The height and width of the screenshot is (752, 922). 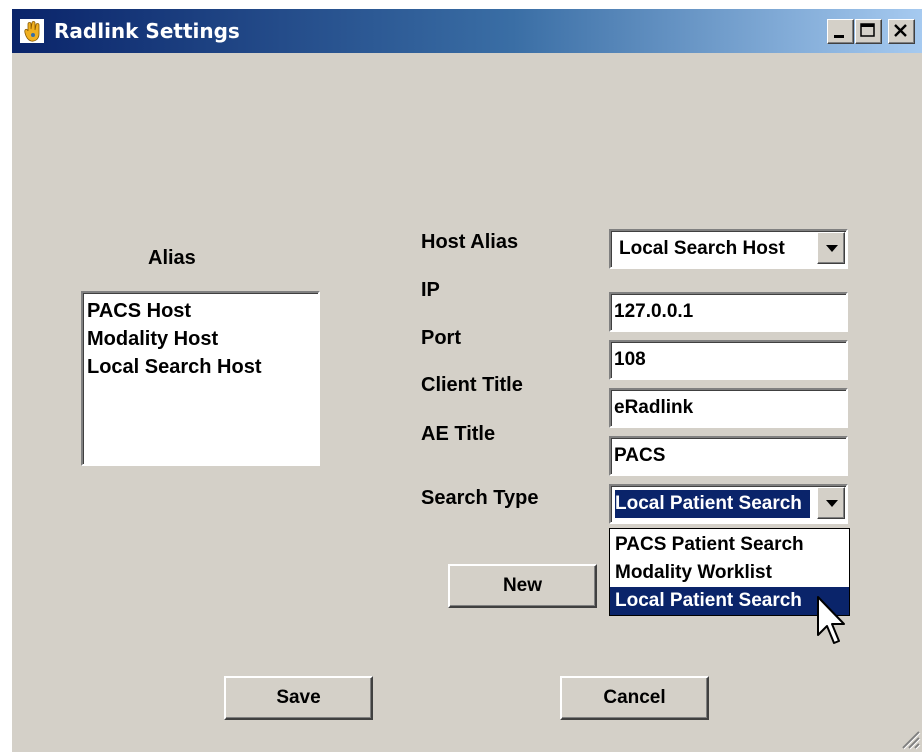 I want to click on ae-title-label: AE Title, so click(x=458, y=434).